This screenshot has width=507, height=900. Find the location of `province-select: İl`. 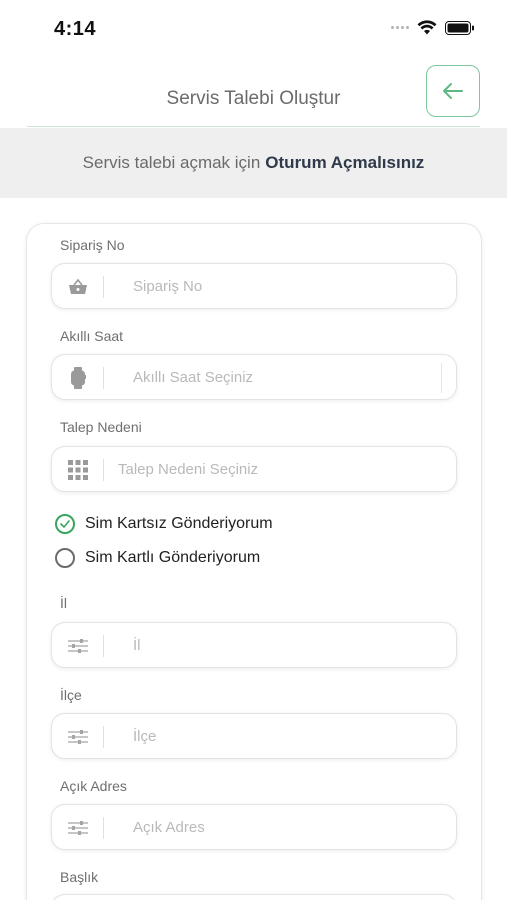

province-select: İl is located at coordinates (254, 645).